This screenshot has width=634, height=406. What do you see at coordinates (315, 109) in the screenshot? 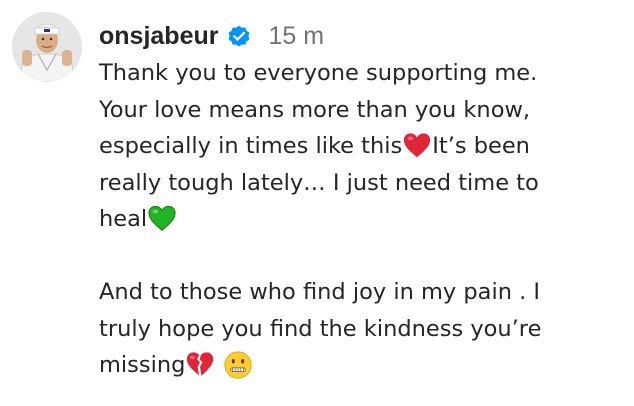
I see `caption-text: Your love means more than you know,` at bounding box center [315, 109].